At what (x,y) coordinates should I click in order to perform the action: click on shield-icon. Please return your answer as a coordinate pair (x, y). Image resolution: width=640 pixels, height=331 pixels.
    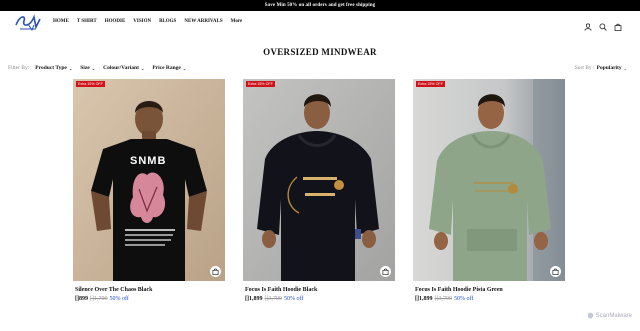
    Looking at the image, I should click on (590, 315).